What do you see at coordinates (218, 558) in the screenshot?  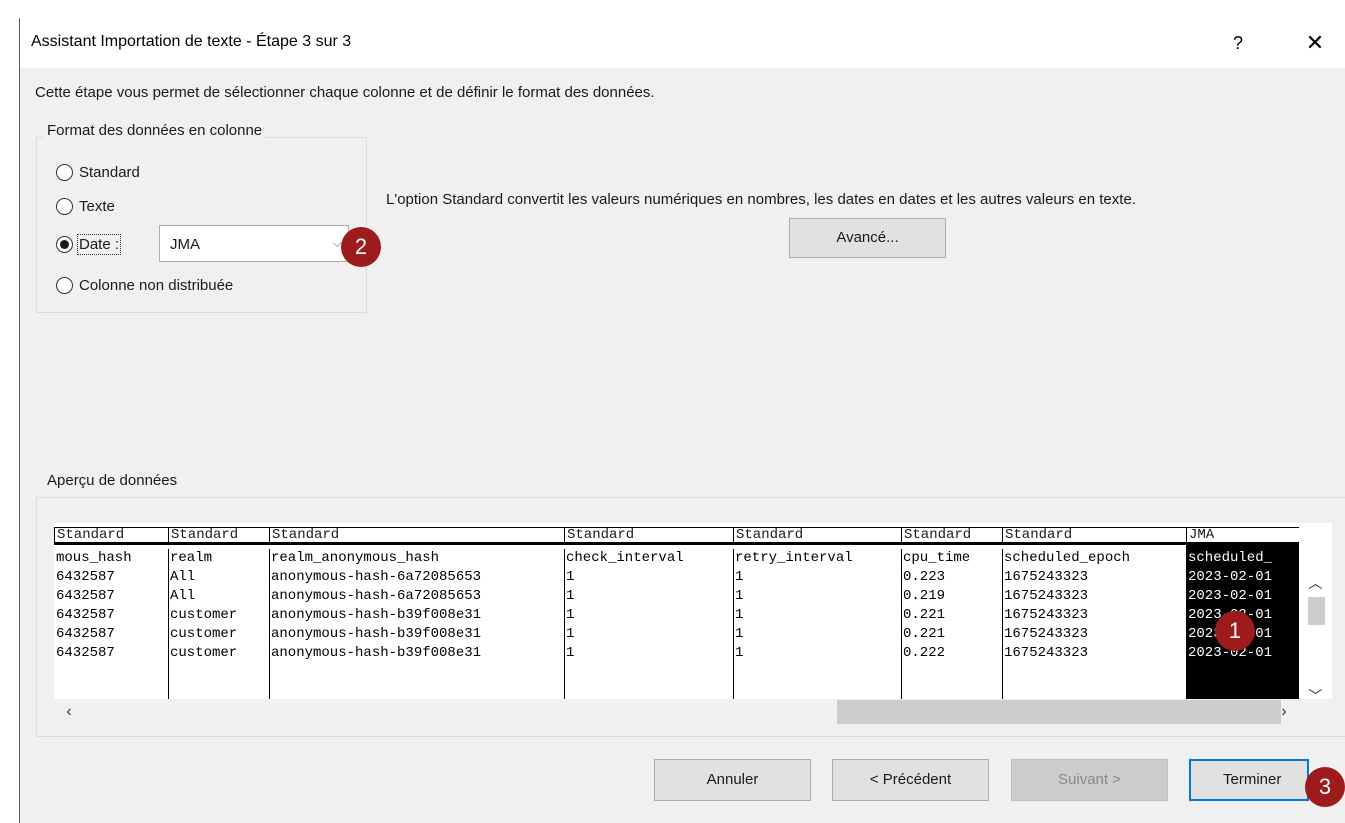 I see `column-name-cell: realm` at bounding box center [218, 558].